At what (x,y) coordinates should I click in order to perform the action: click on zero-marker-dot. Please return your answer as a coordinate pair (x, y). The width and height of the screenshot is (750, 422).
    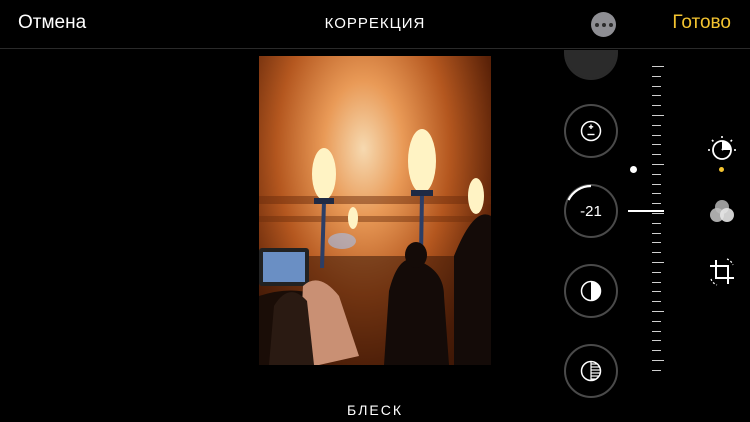
    Looking at the image, I should click on (633, 169).